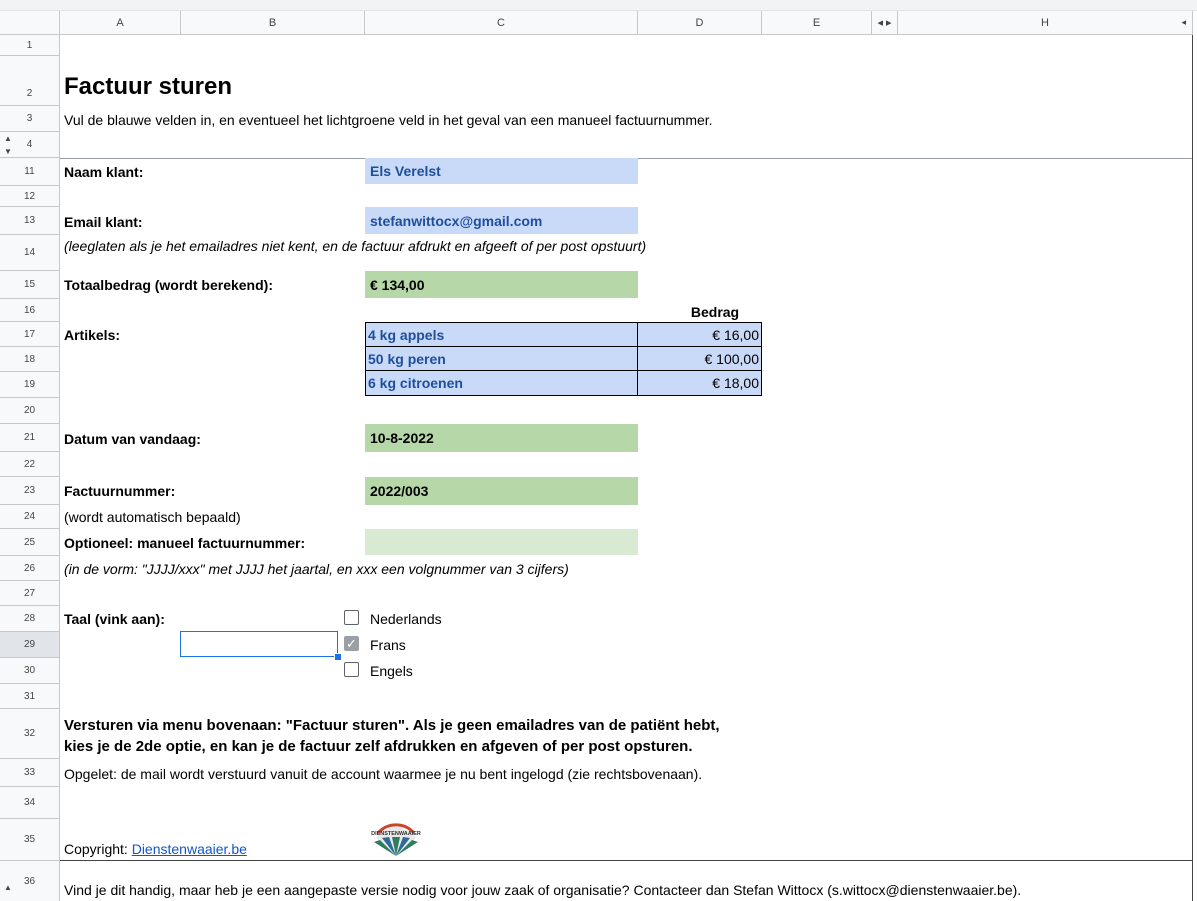 Image resolution: width=1197 pixels, height=901 pixels. Describe the element at coordinates (30, 285) in the screenshot. I see `row-header-15: 15` at that location.